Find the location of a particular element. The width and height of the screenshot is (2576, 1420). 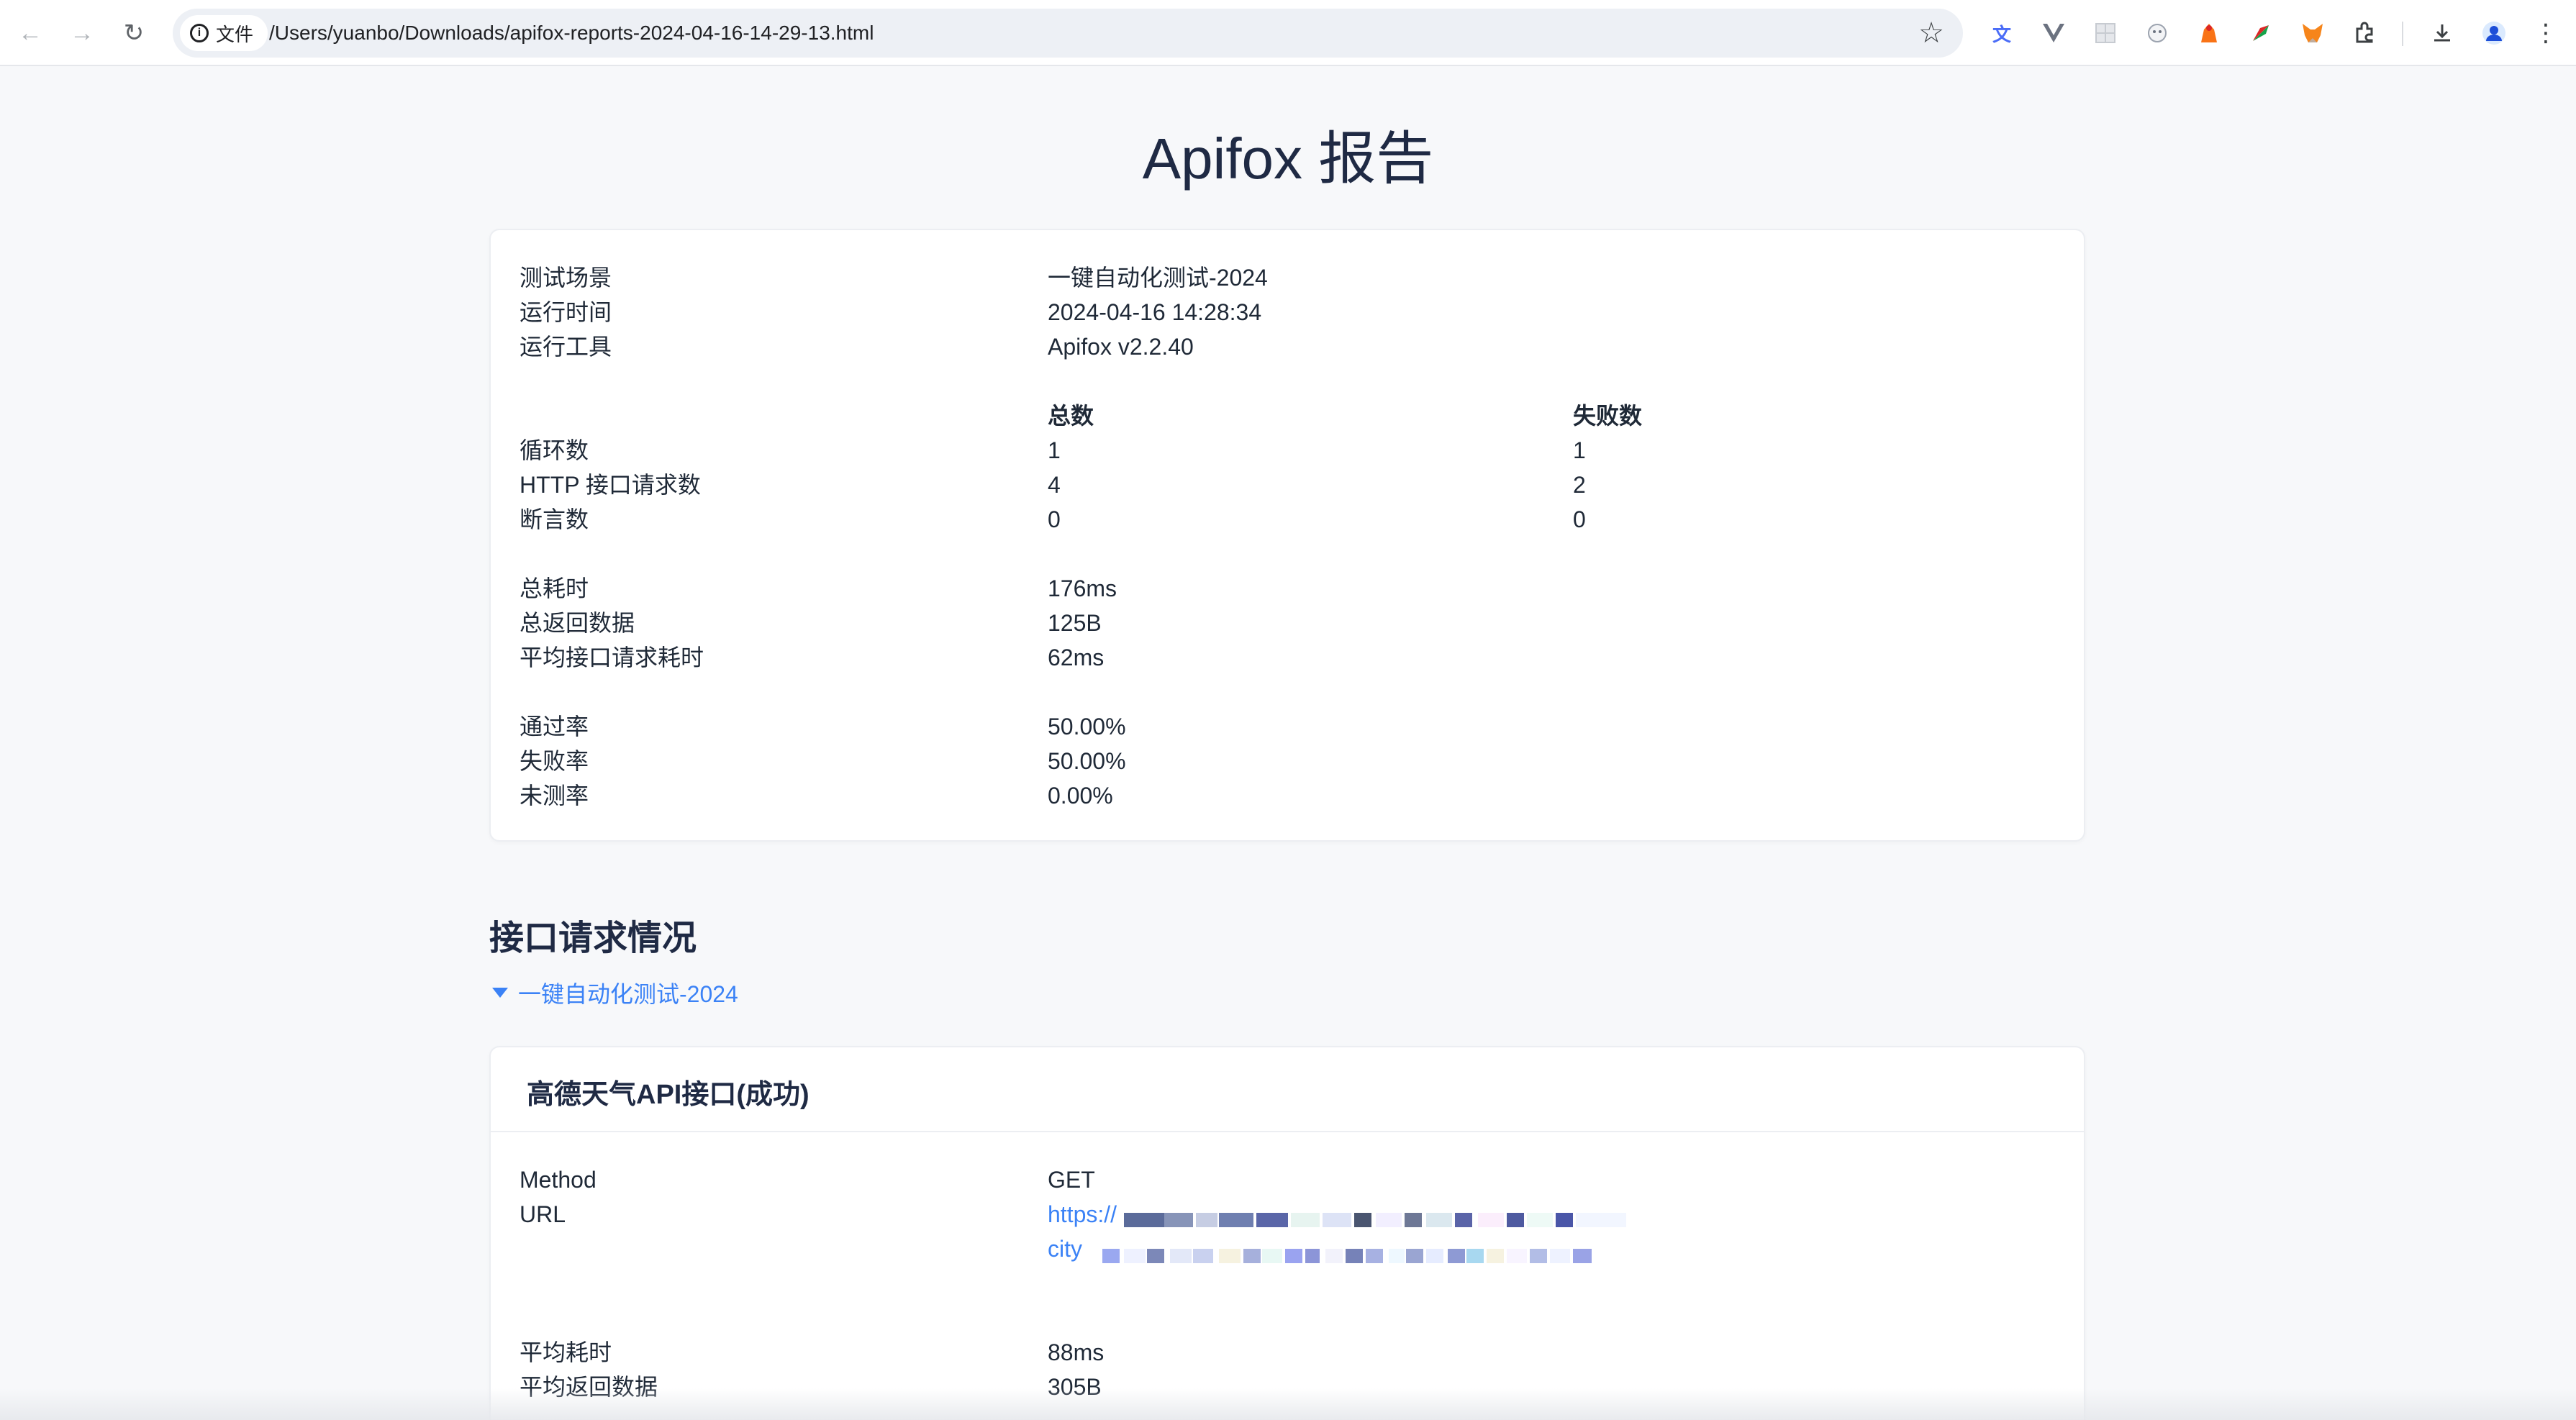

arrow-left-icon: ← is located at coordinates (30, 33).